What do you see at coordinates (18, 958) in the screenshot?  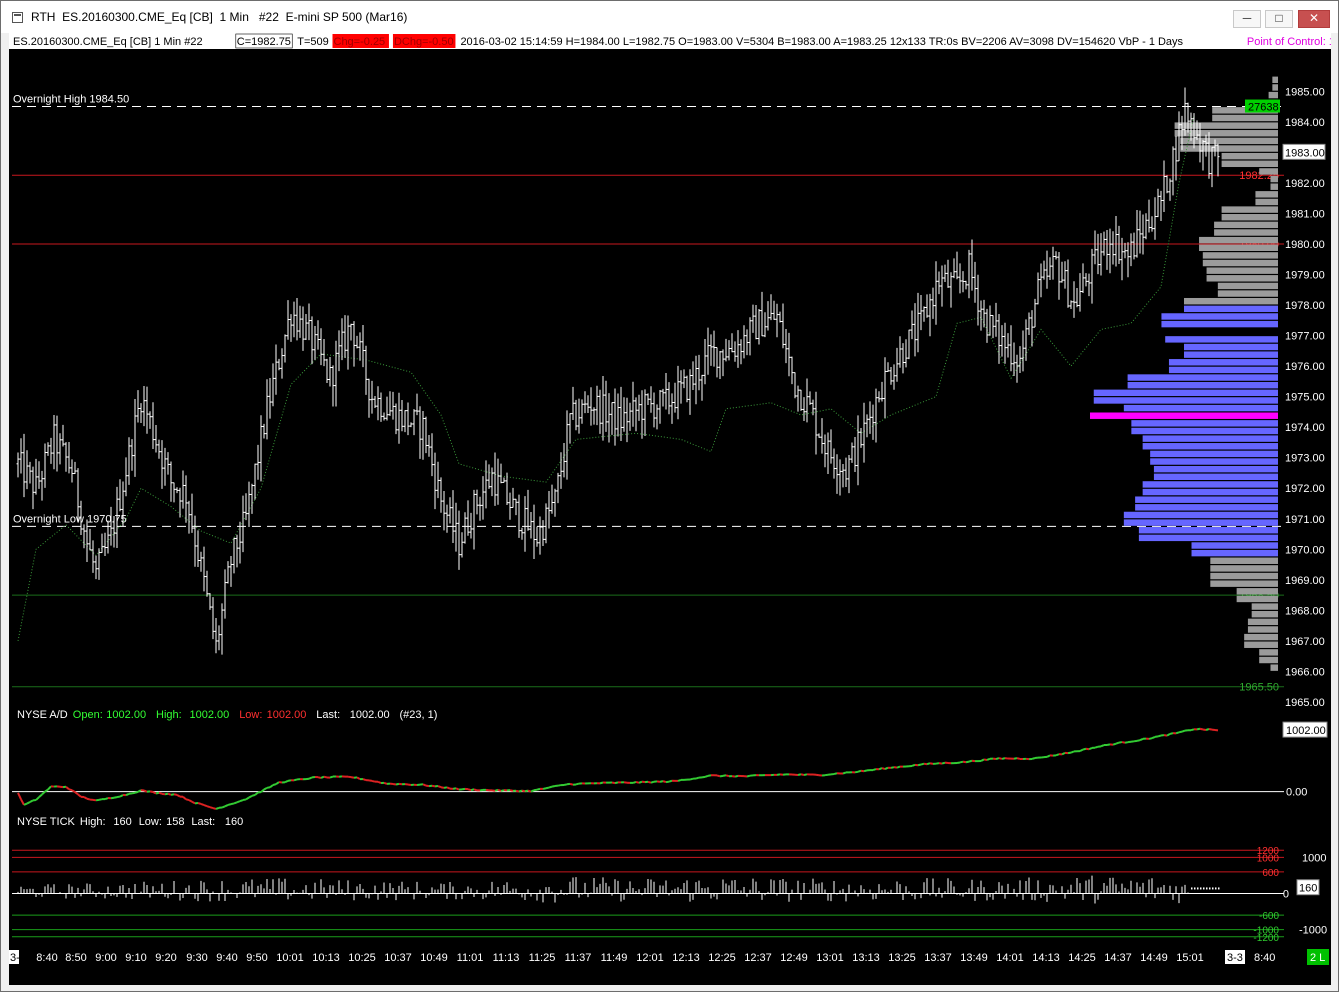 I see `date-badge-left: 3-2` at bounding box center [18, 958].